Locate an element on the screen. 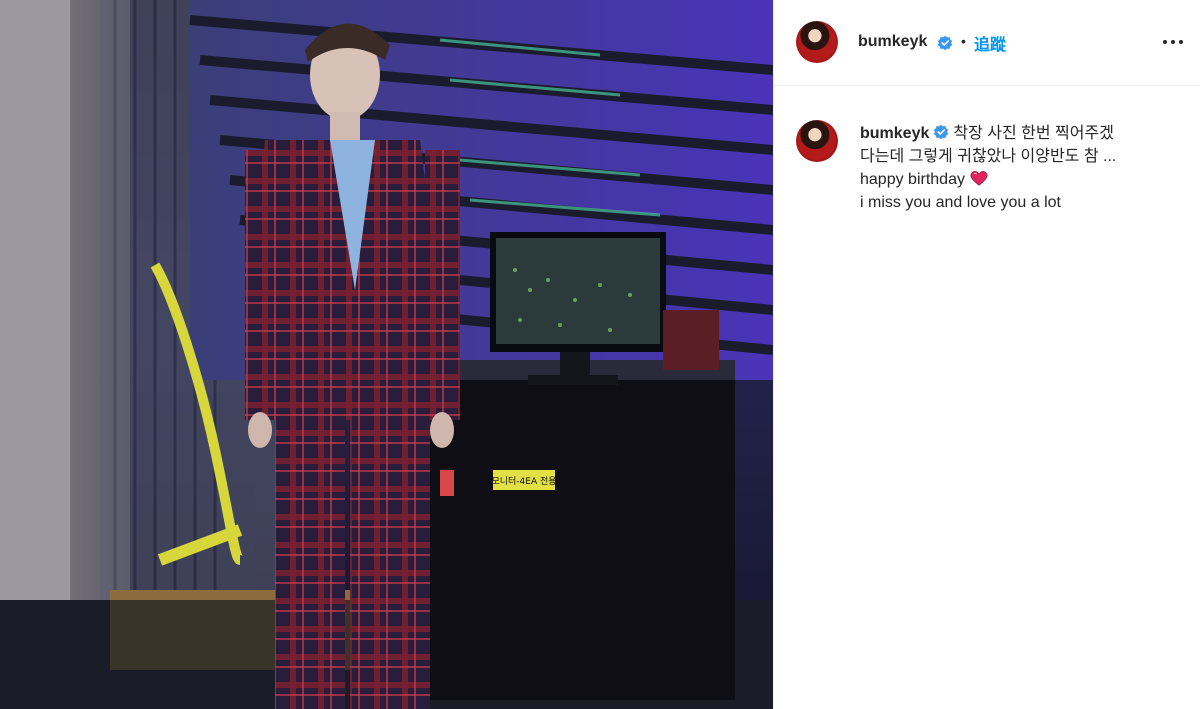  case-sticker-text: 모니터-4EA 전용 is located at coordinates (523, 481).